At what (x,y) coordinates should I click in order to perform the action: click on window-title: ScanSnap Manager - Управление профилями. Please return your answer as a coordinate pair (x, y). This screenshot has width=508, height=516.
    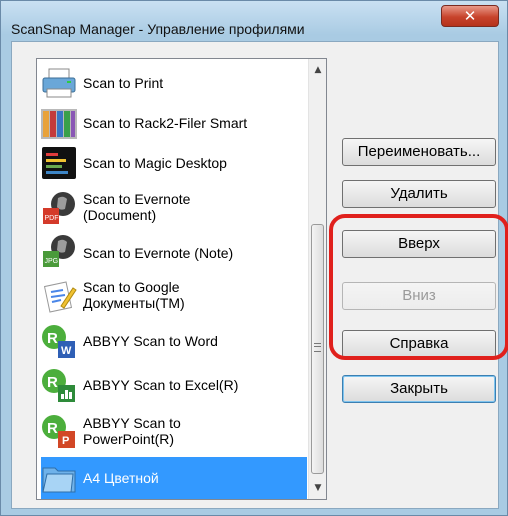
    Looking at the image, I should click on (158, 29).